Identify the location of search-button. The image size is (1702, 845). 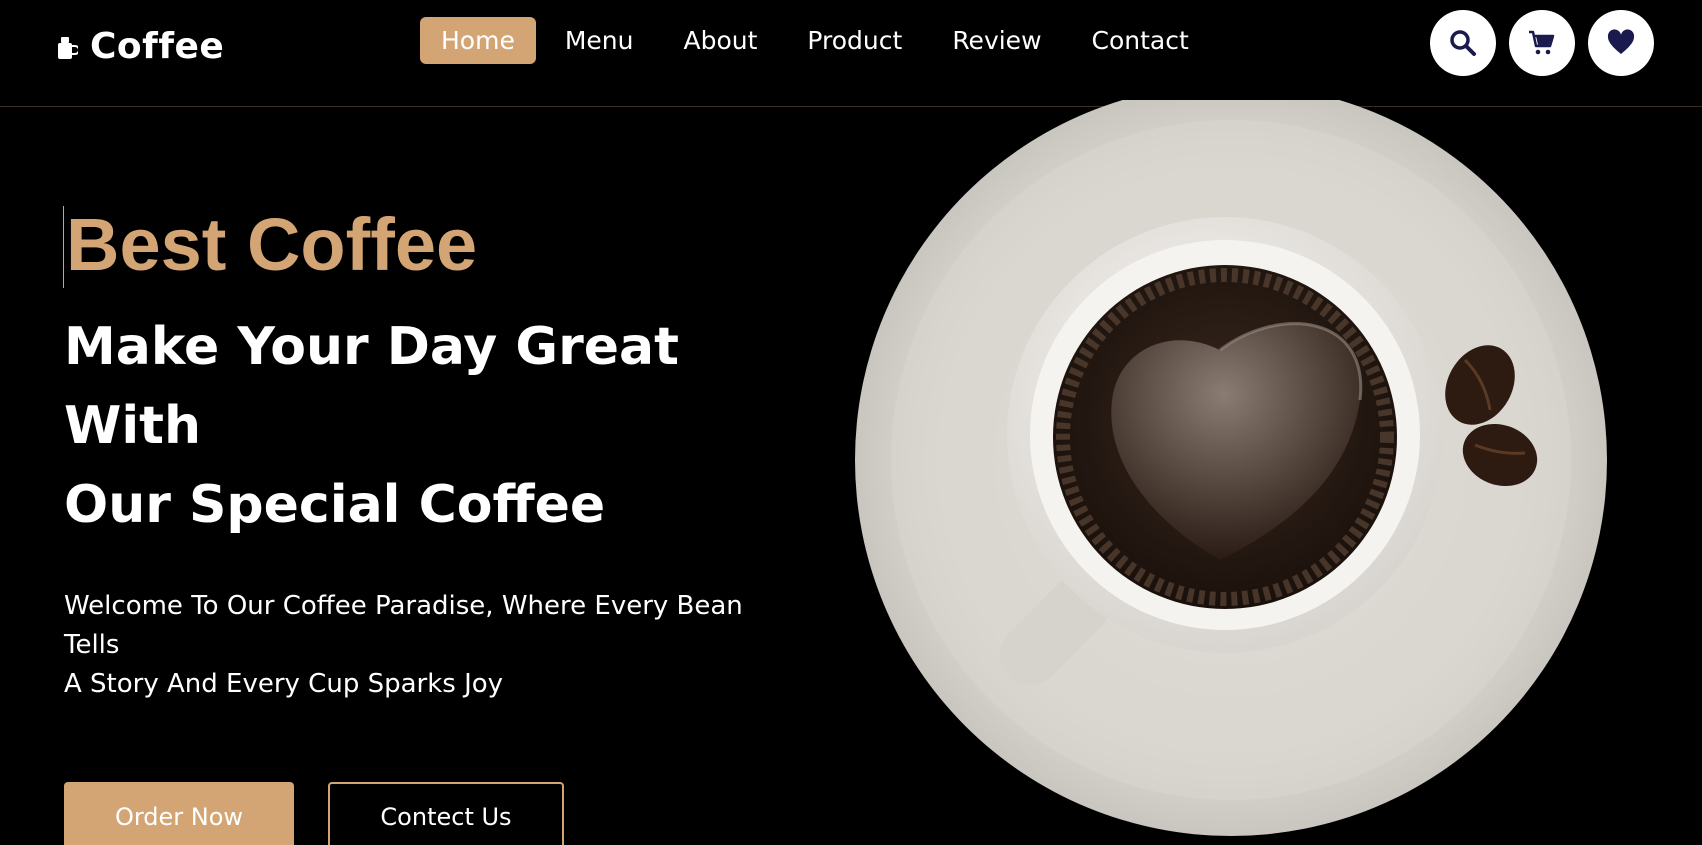
(1463, 43).